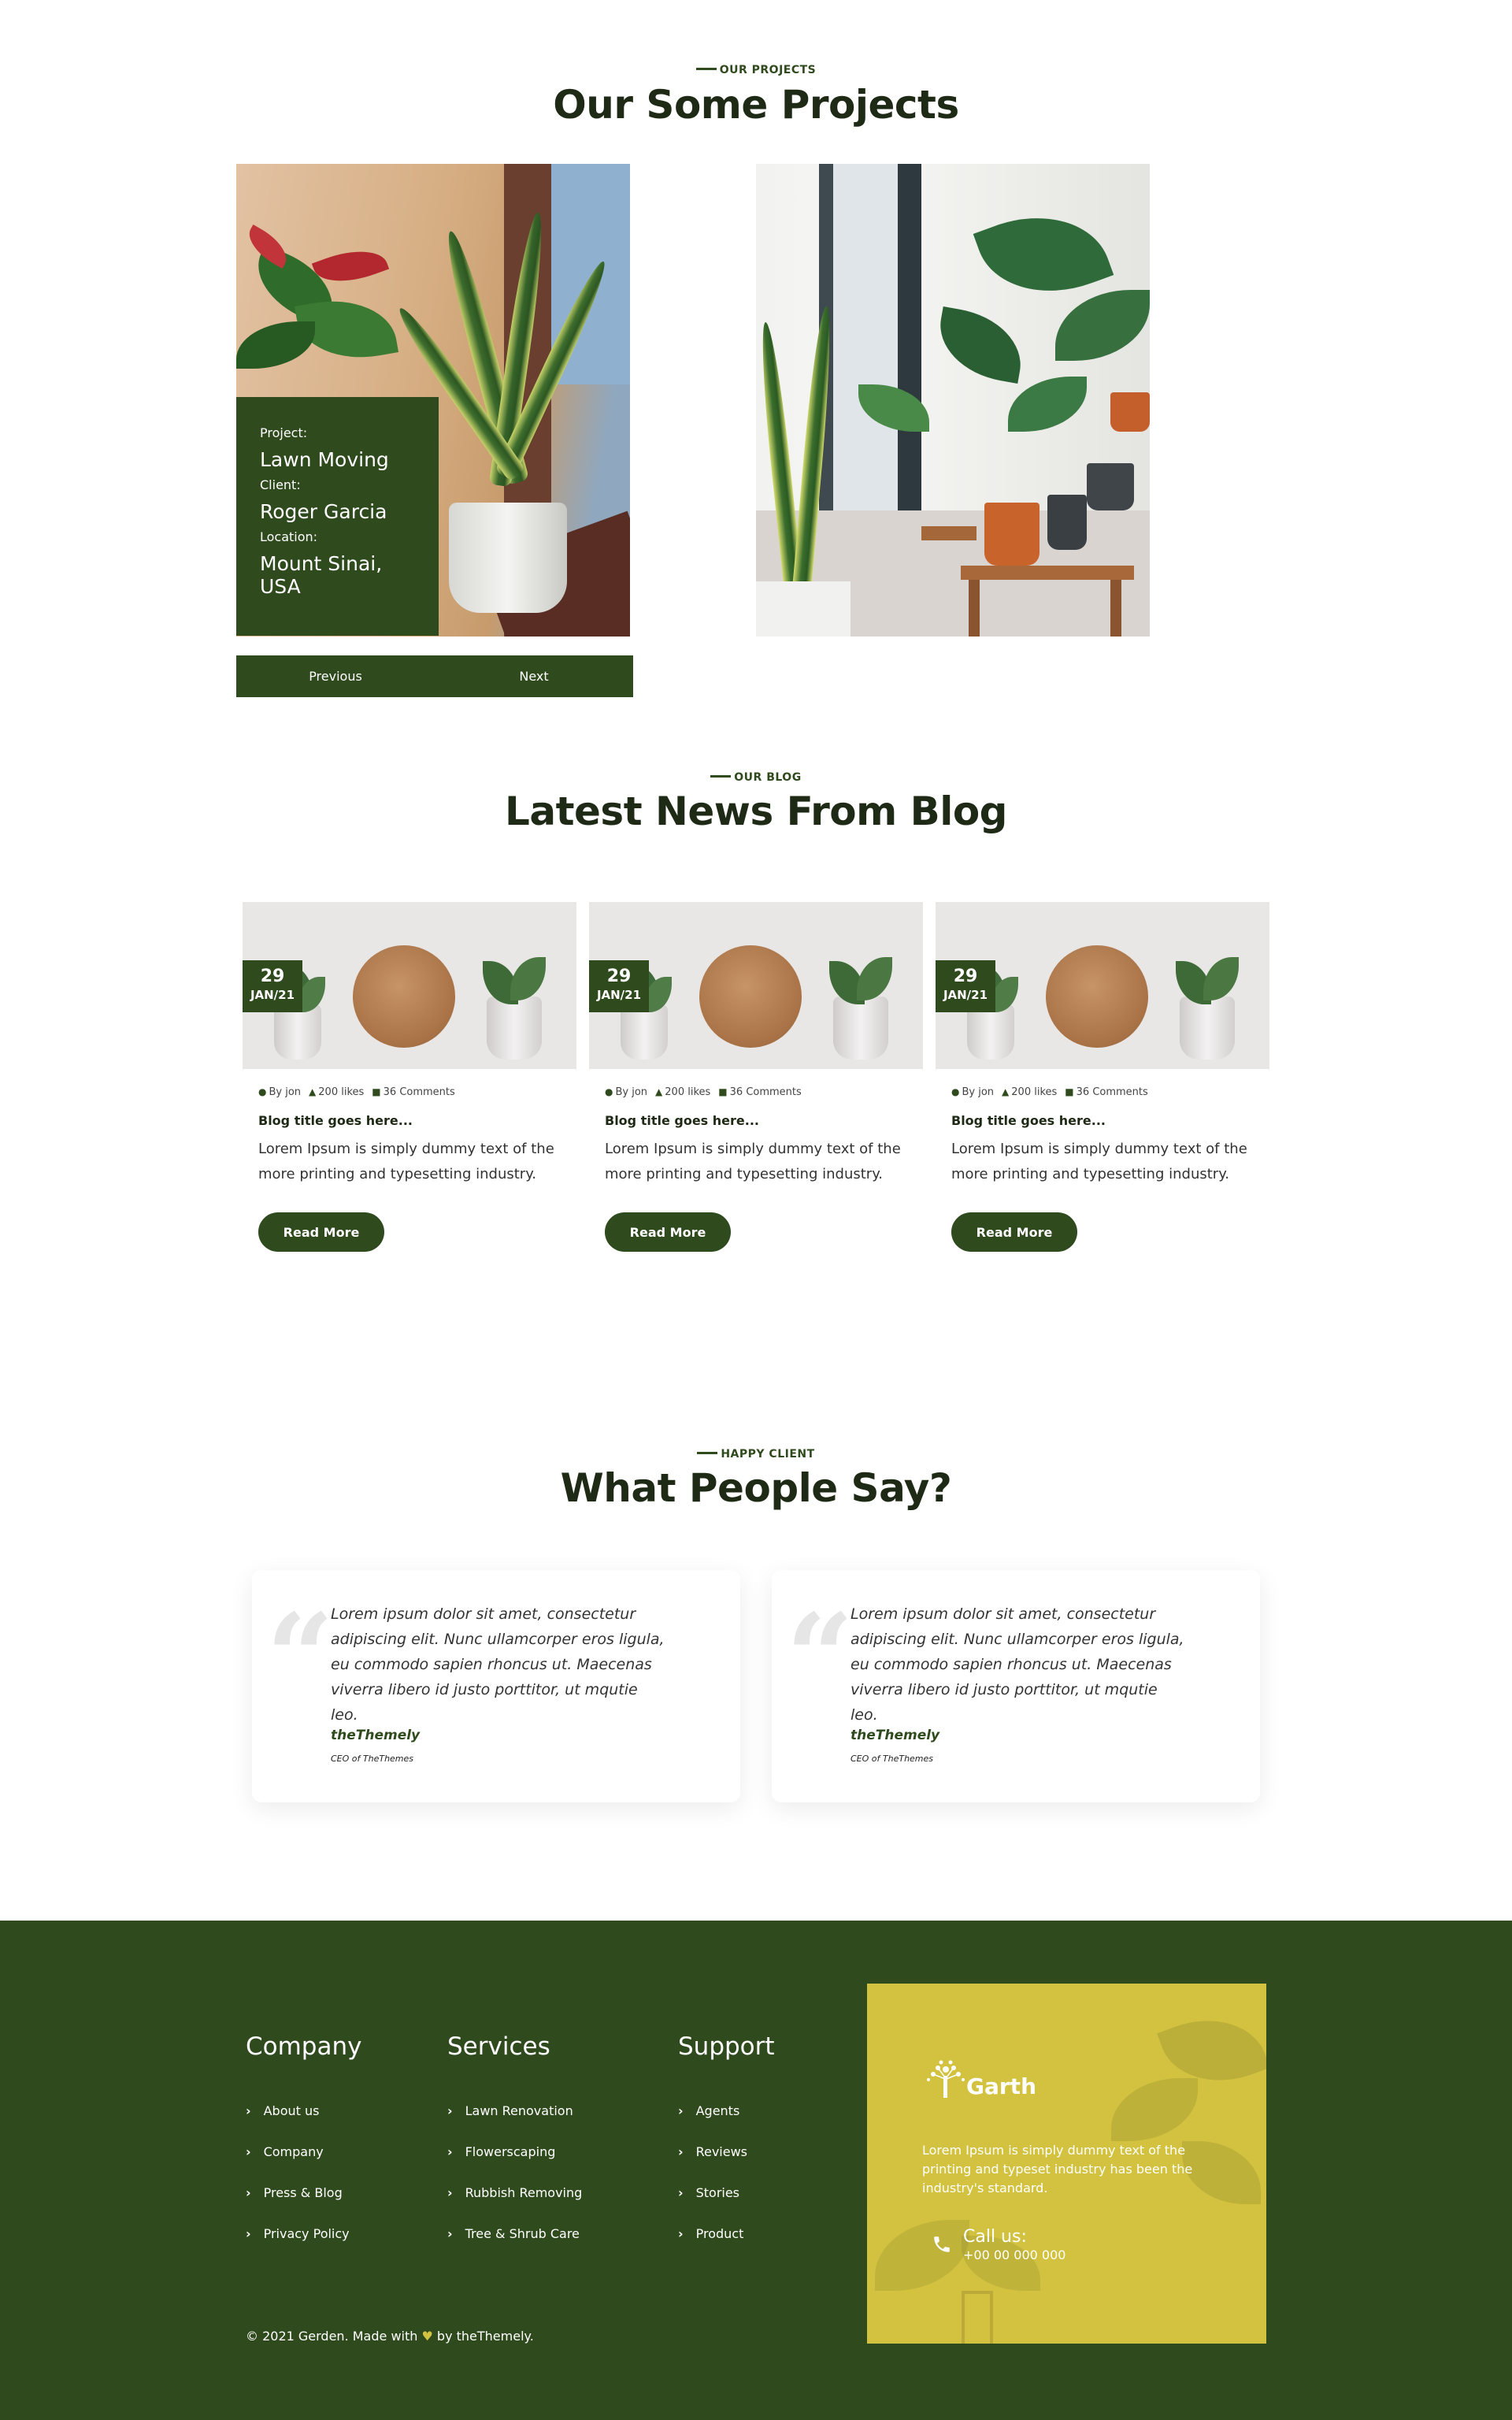 The width and height of the screenshot is (1512, 2420). What do you see at coordinates (485, 2336) in the screenshot?
I see `copyright-suffix: by theThemely.` at bounding box center [485, 2336].